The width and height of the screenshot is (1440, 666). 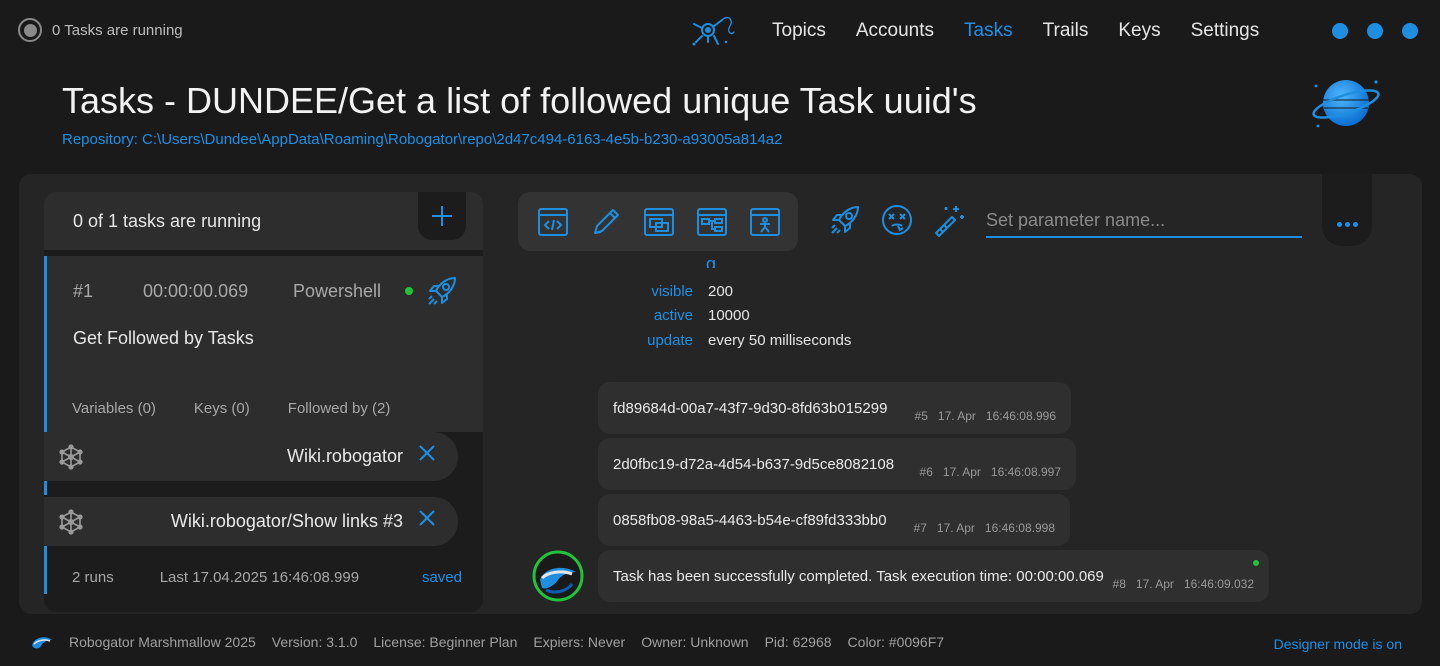 I want to click on tasks-running-count: 0 of 1 tasks are running, so click(x=167, y=221).